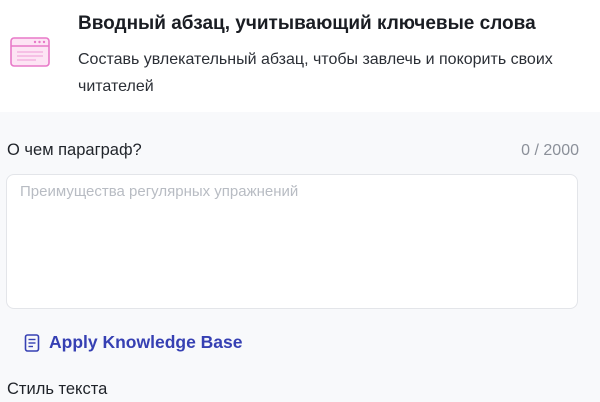  I want to click on apply-knowledge-base-button: Apply Knowledge Base, so click(133, 342).